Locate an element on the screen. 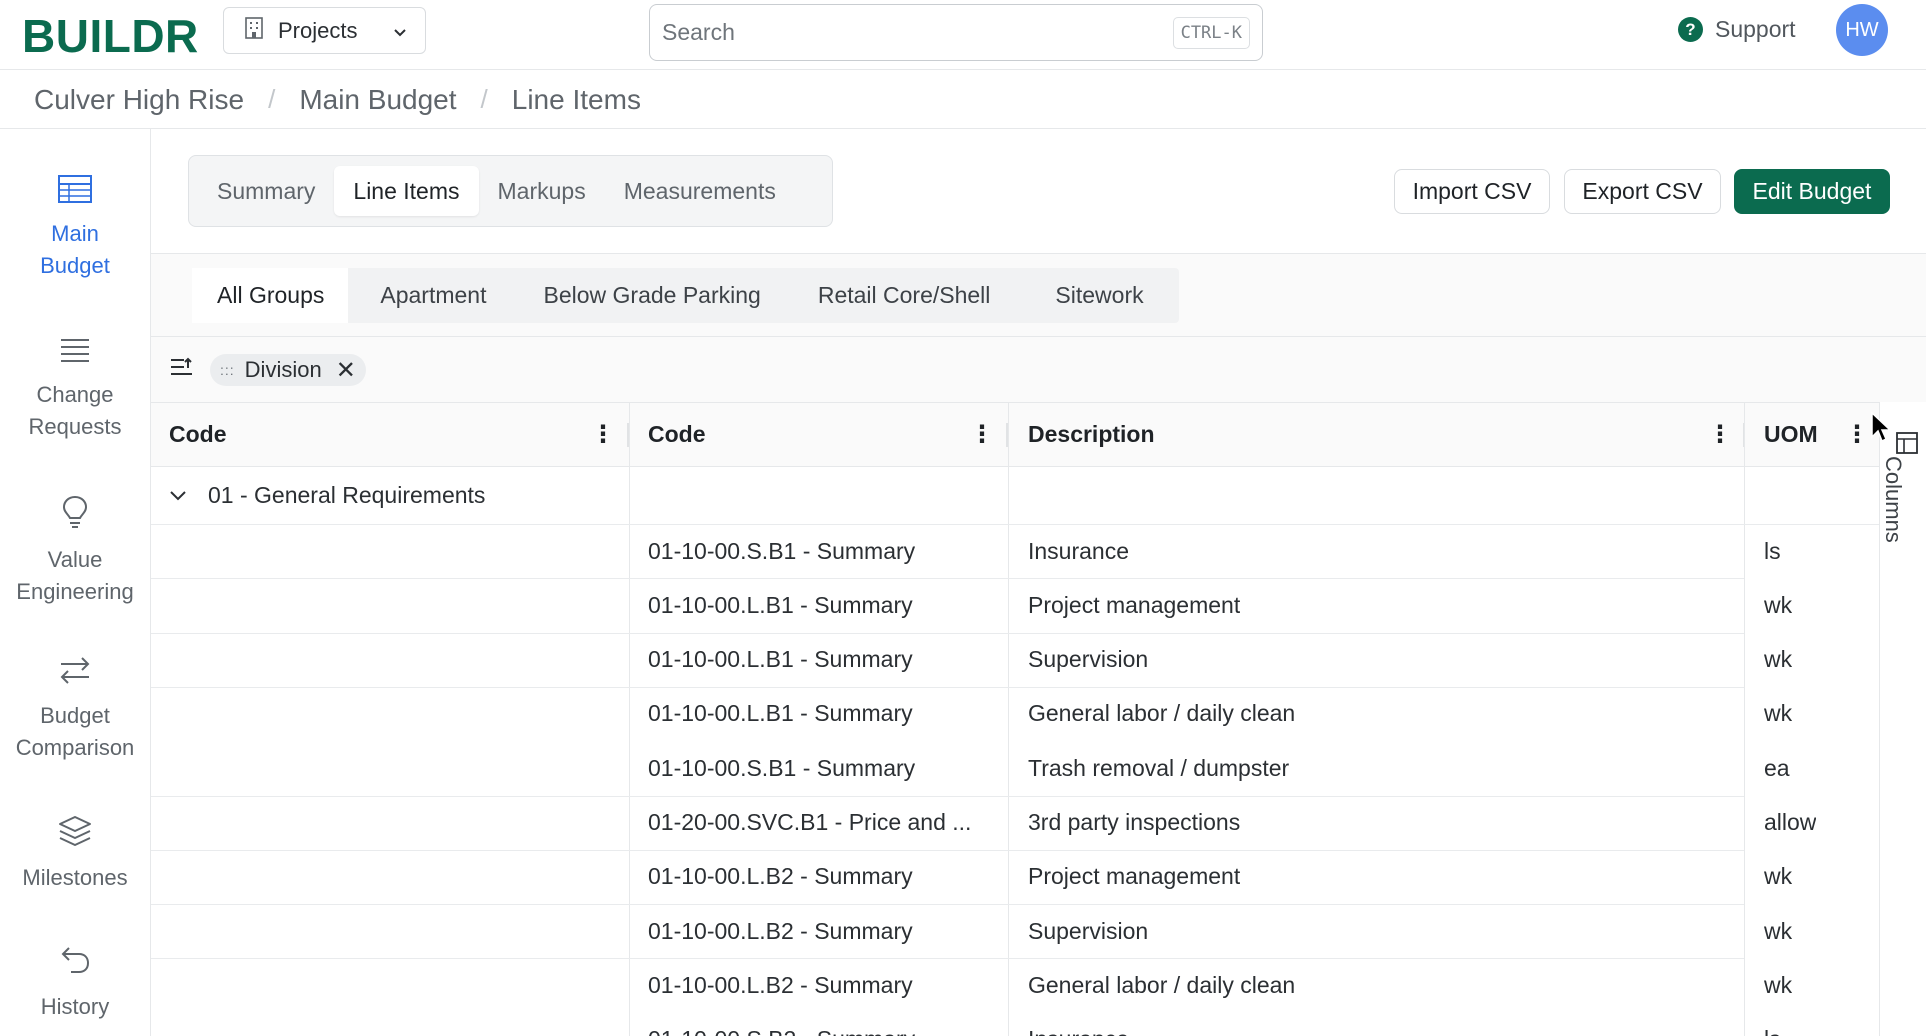 The width and height of the screenshot is (1926, 1036). layers-icon is located at coordinates (75, 838).